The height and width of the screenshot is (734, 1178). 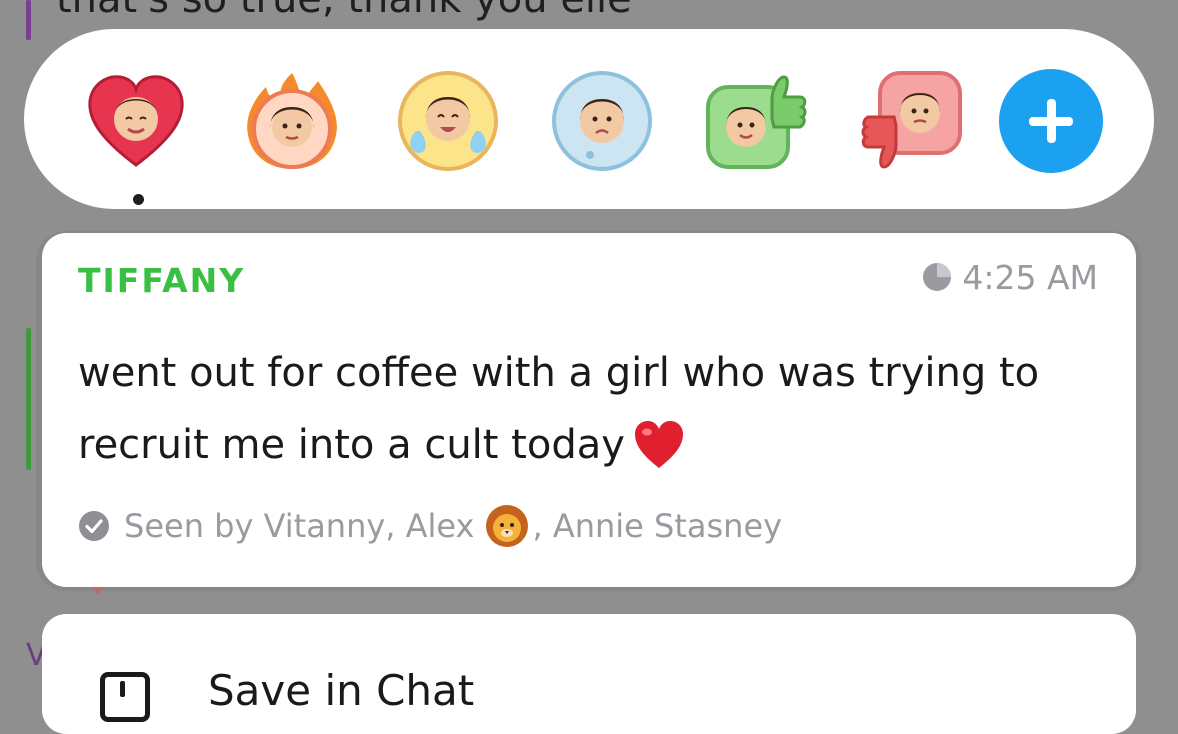 What do you see at coordinates (1051, 121) in the screenshot?
I see `add-reaction-button` at bounding box center [1051, 121].